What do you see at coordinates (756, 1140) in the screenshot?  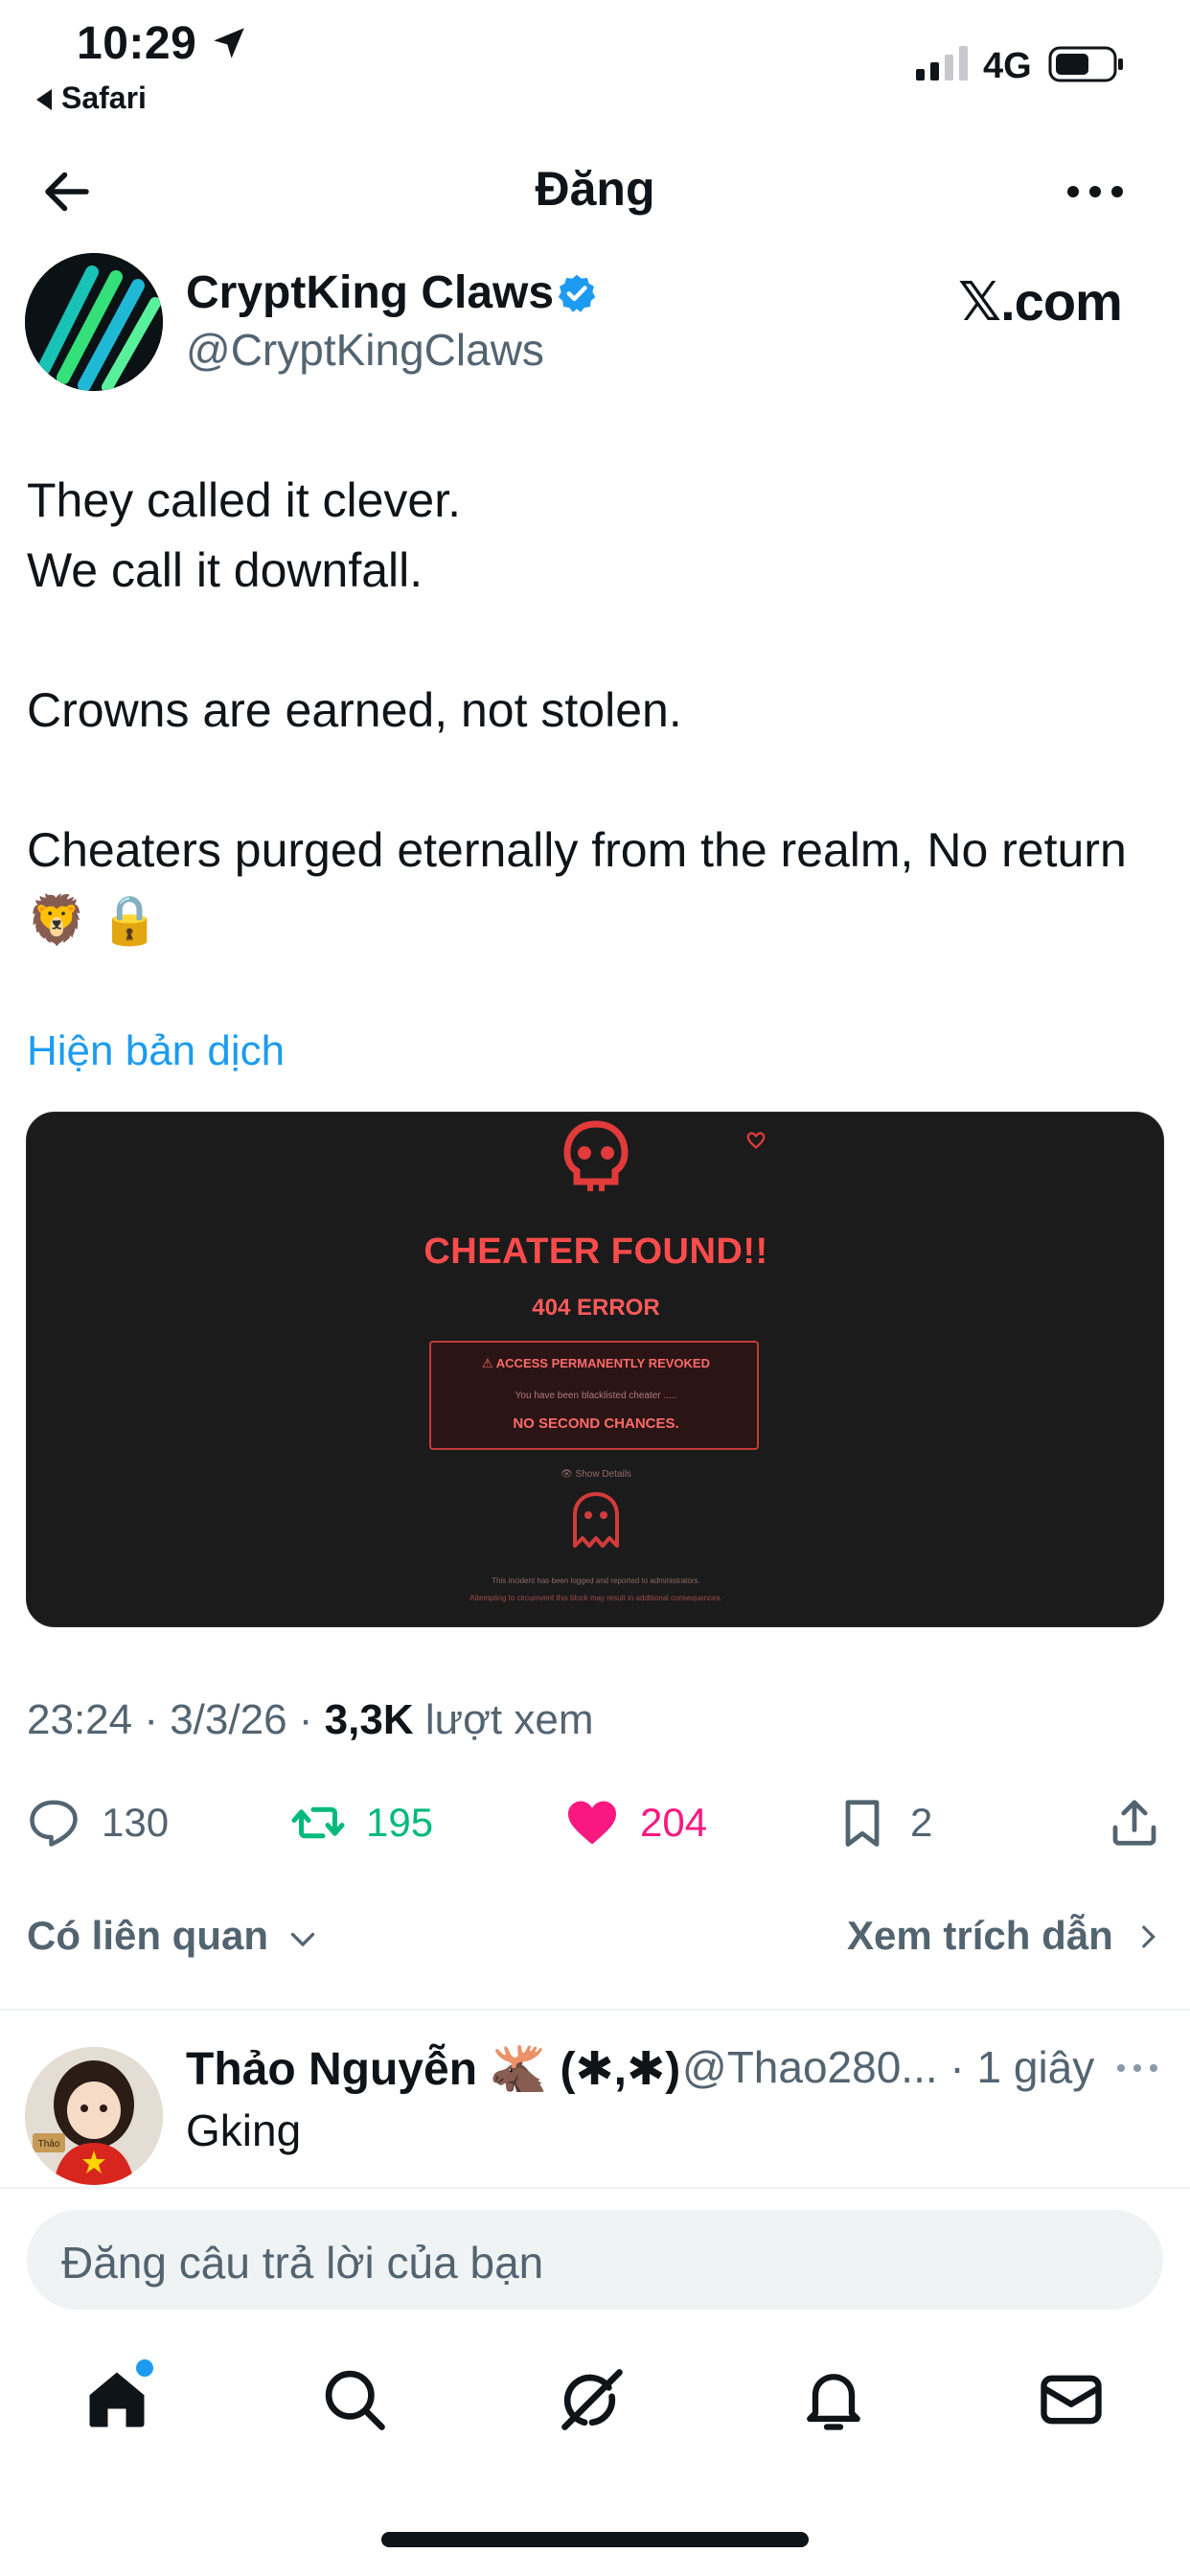 I see `heart-outline-icon` at bounding box center [756, 1140].